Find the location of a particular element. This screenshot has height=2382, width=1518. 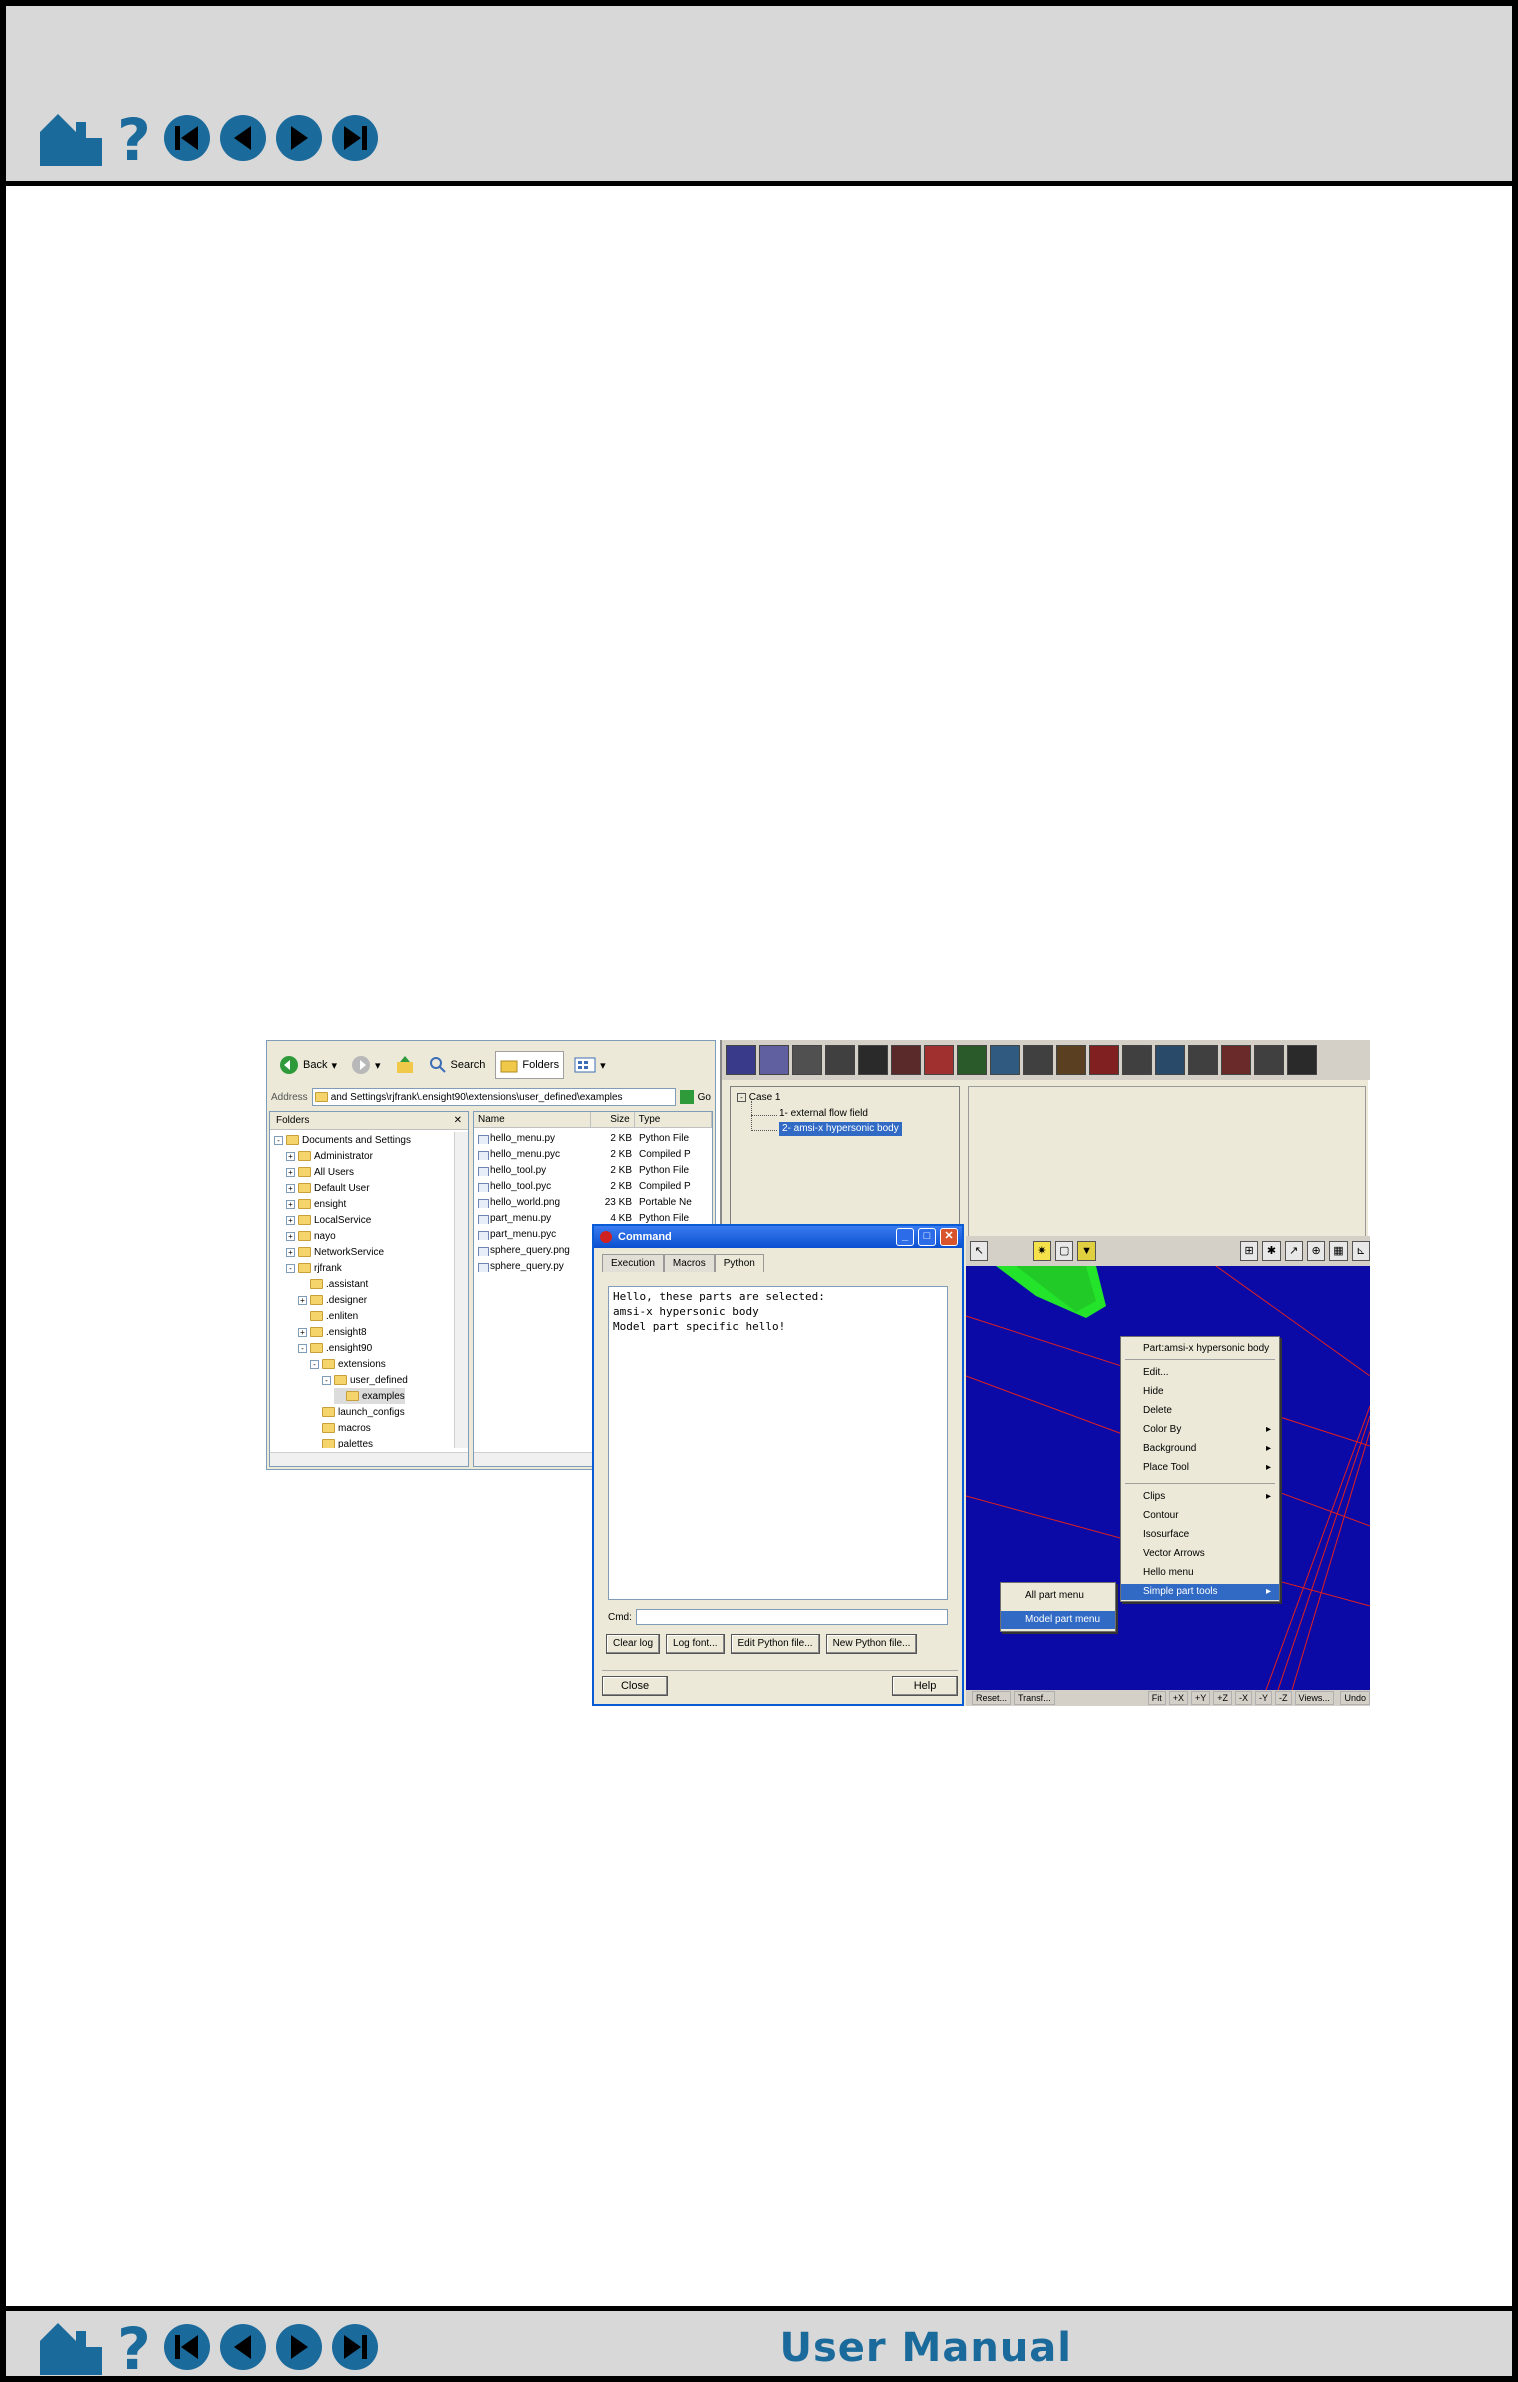

parts-icon is located at coordinates (774, 1060).